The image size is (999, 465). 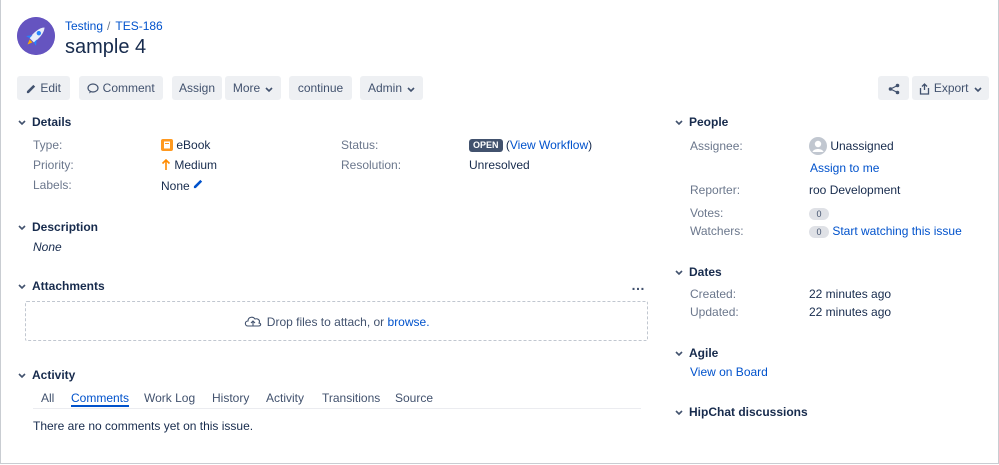 What do you see at coordinates (166, 165) in the screenshot?
I see `arrow-up-icon` at bounding box center [166, 165].